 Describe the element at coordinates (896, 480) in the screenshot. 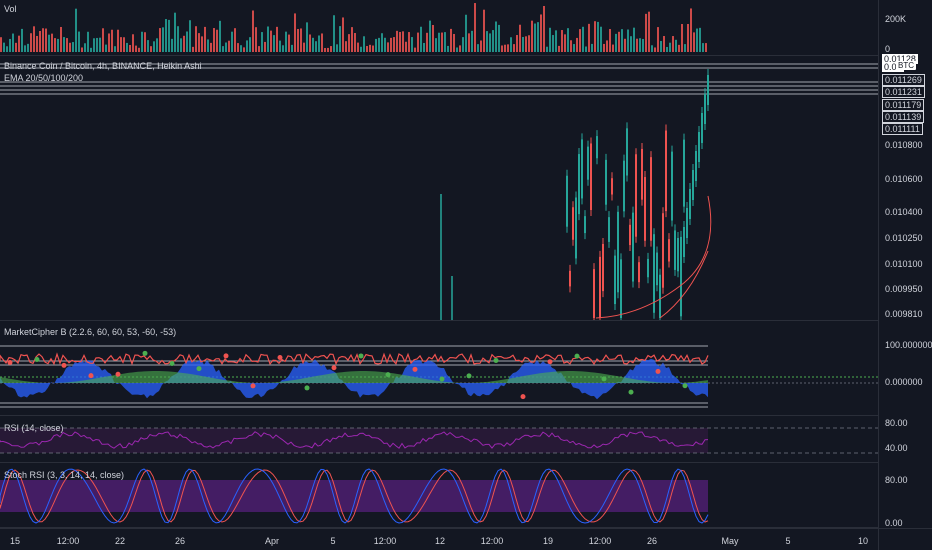

I see `stoch-rsi-axis-label: 80.00` at that location.